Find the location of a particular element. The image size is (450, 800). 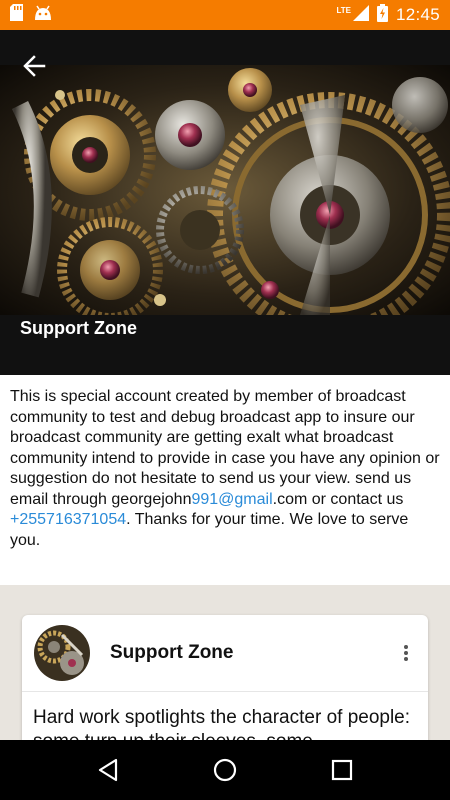

network-type: LTE is located at coordinates (343, 10).